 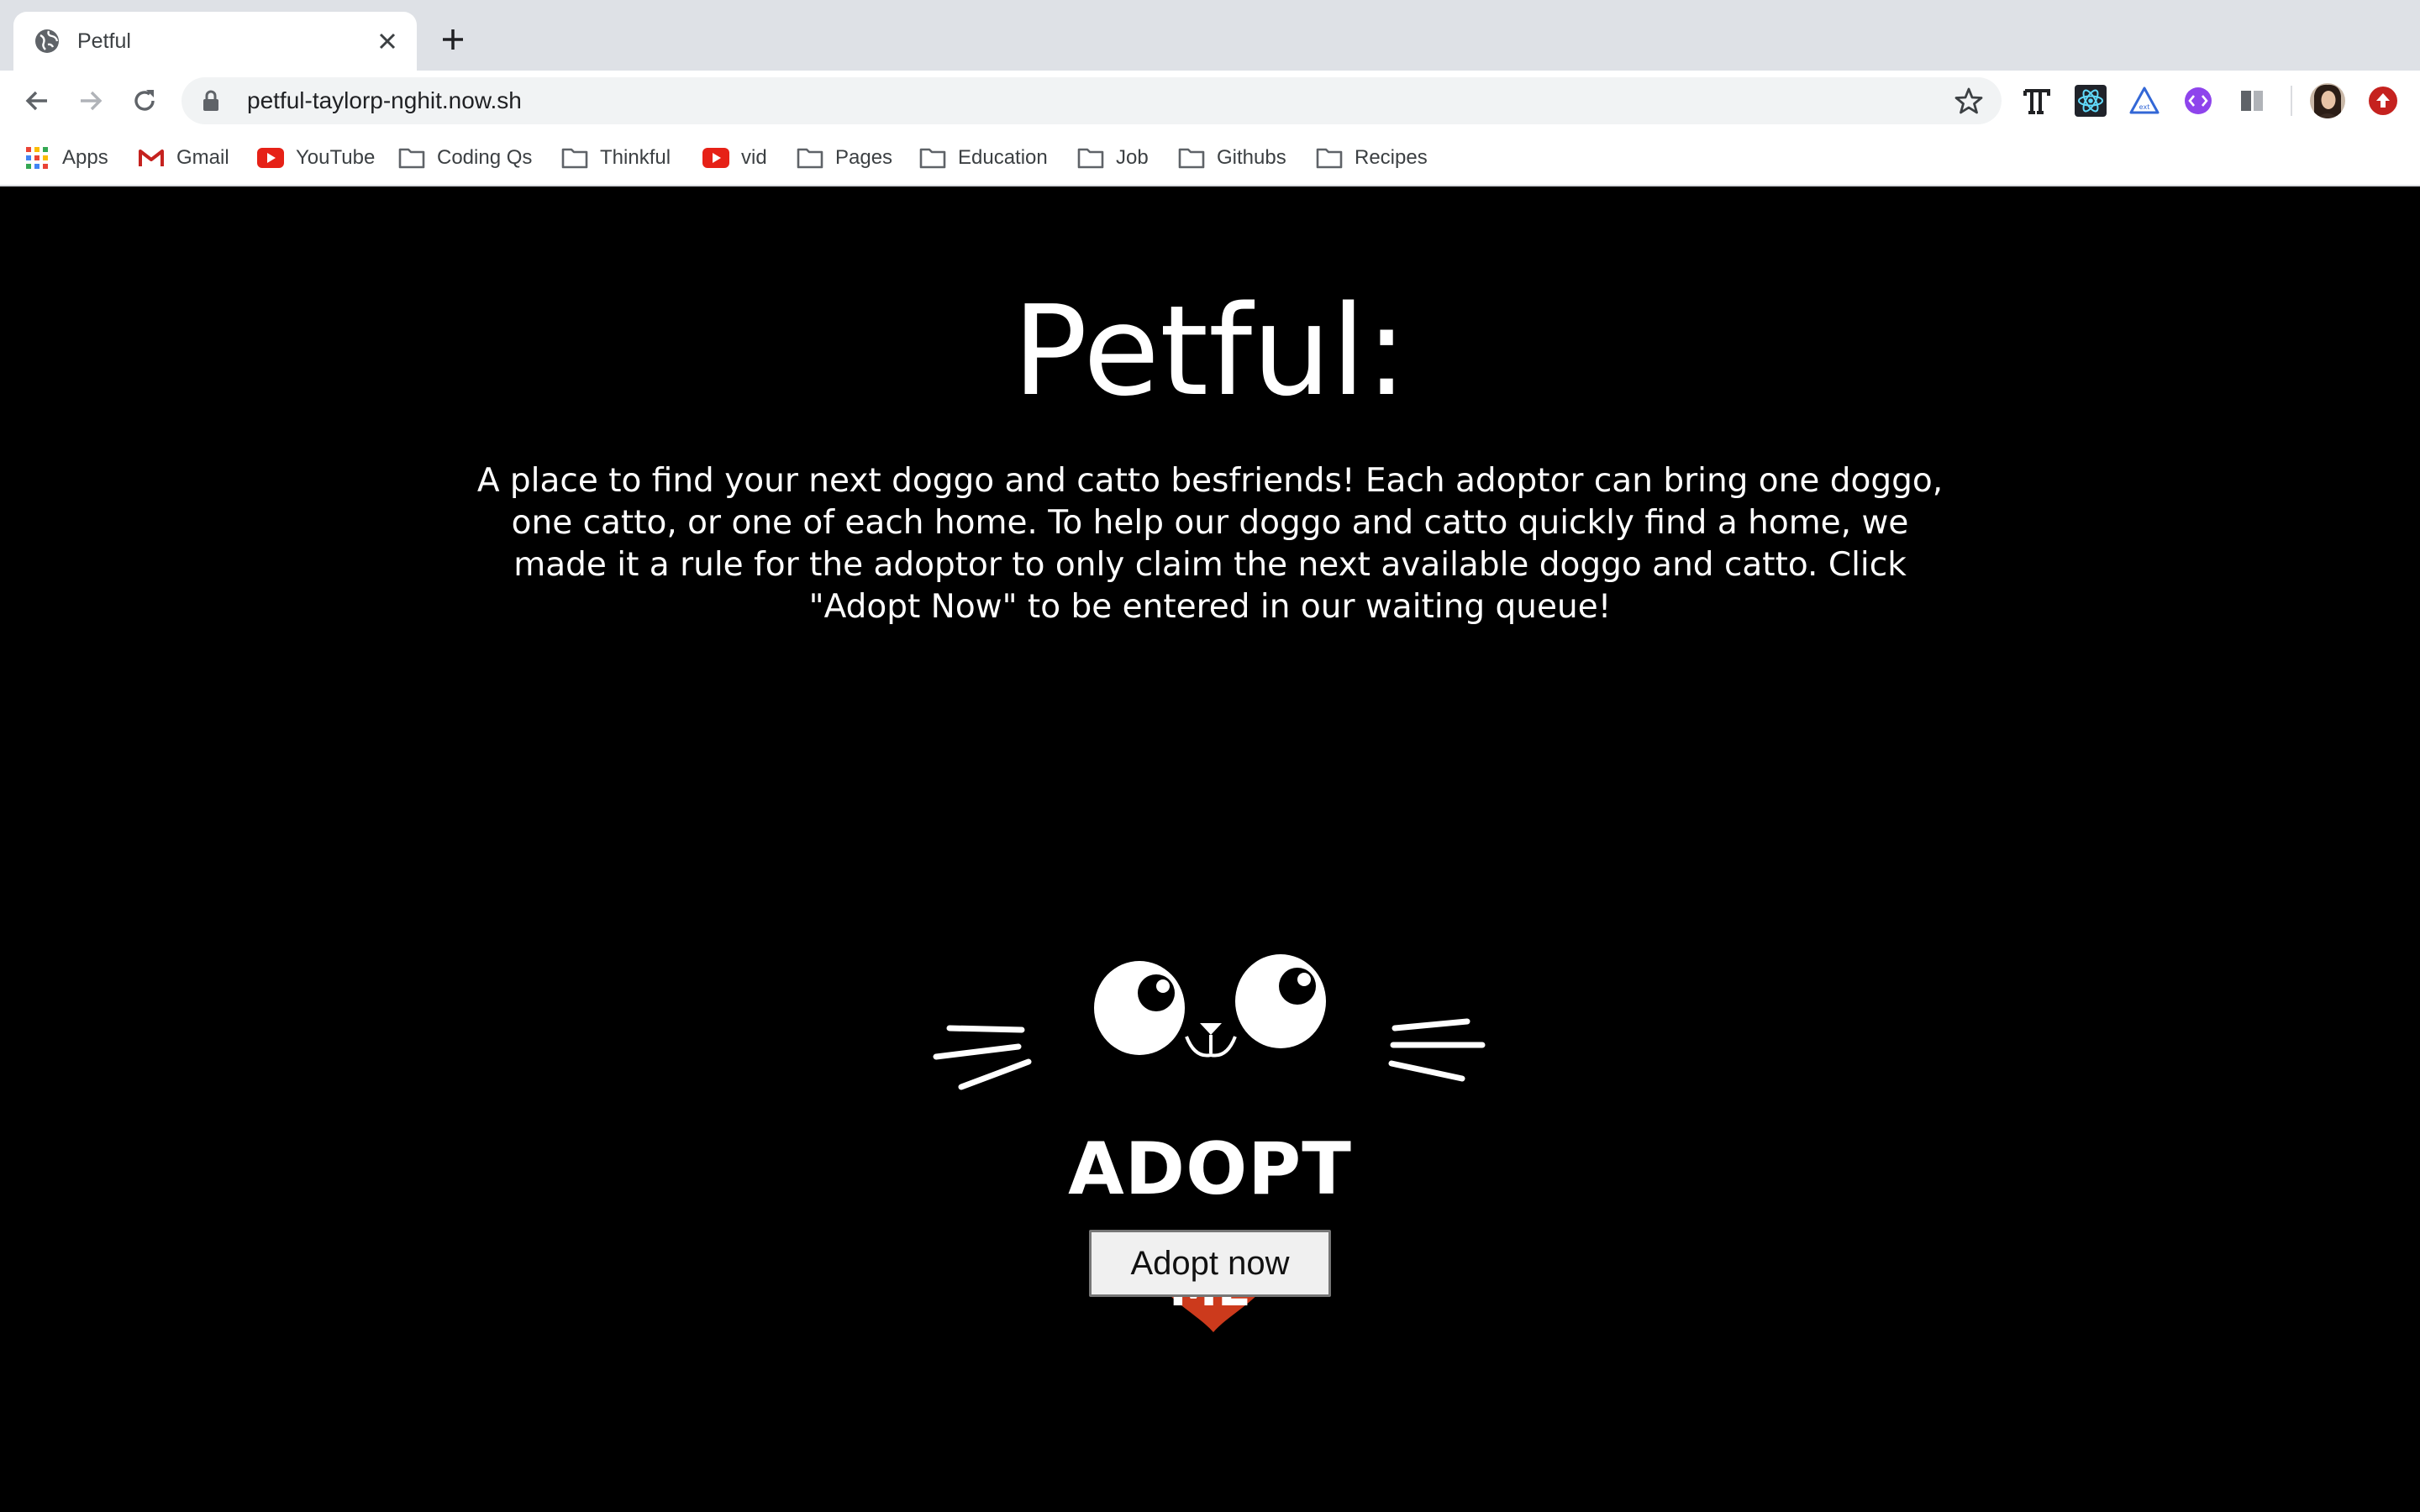 What do you see at coordinates (453, 39) in the screenshot?
I see `new-tab-icon` at bounding box center [453, 39].